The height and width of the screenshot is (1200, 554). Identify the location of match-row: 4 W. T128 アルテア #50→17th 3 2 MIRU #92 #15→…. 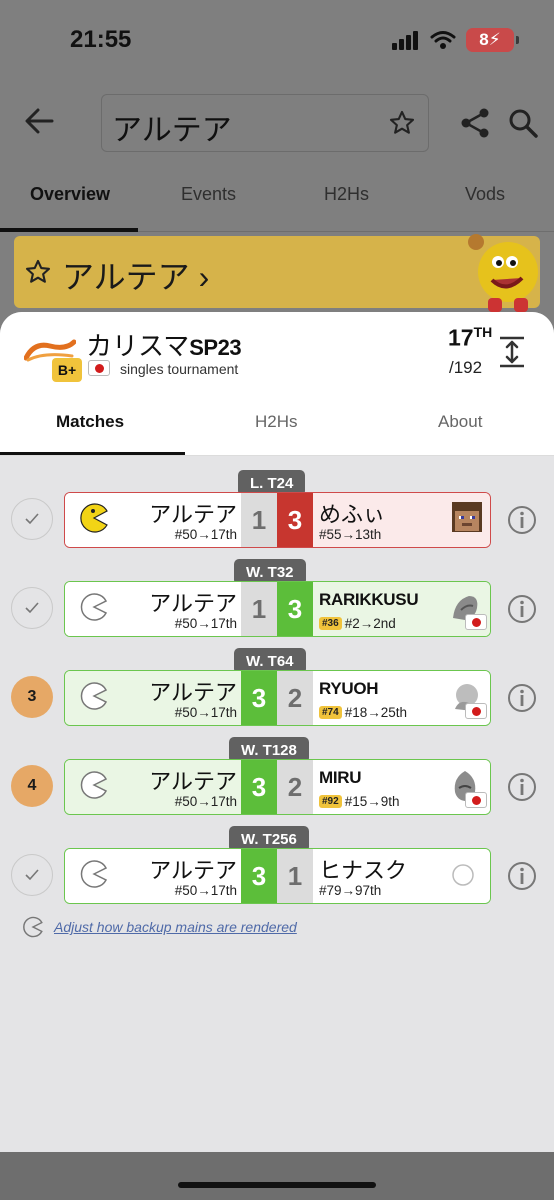
(277, 782).